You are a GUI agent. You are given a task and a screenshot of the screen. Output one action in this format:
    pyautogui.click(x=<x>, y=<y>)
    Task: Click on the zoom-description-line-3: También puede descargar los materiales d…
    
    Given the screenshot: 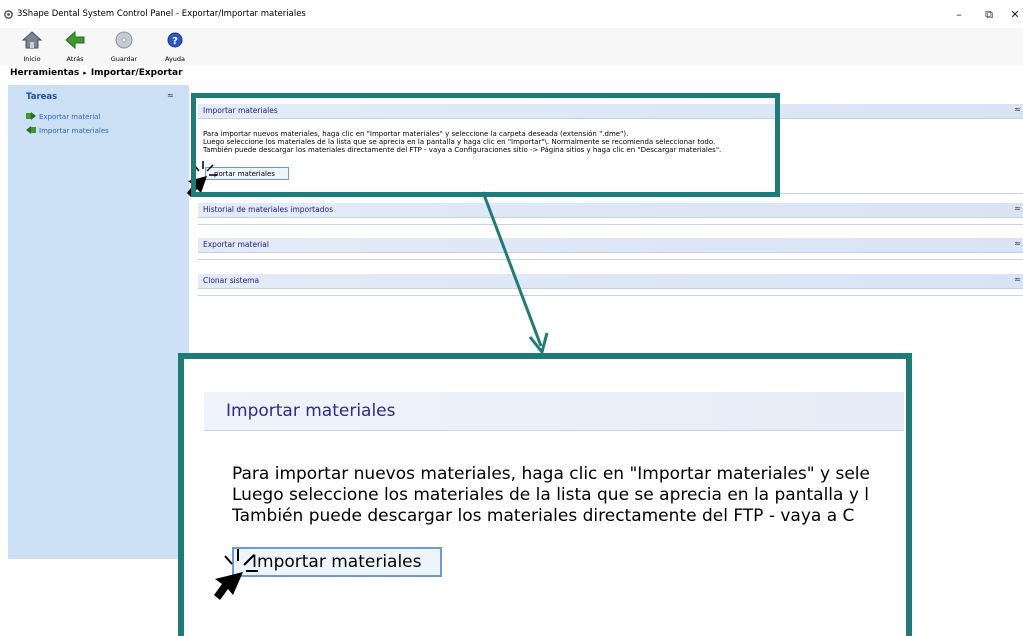 What is the action you would take?
    pyautogui.click(x=543, y=516)
    